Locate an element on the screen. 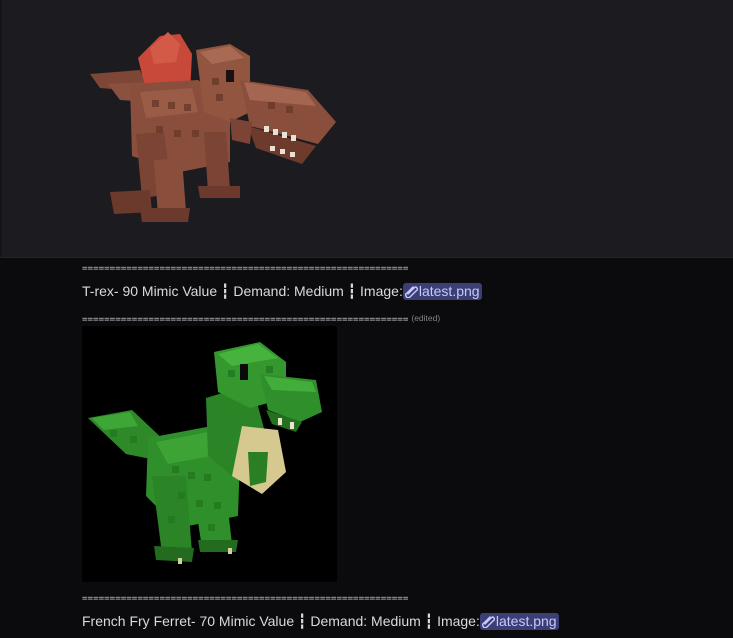  trex-leg-front is located at coordinates (217, 162).